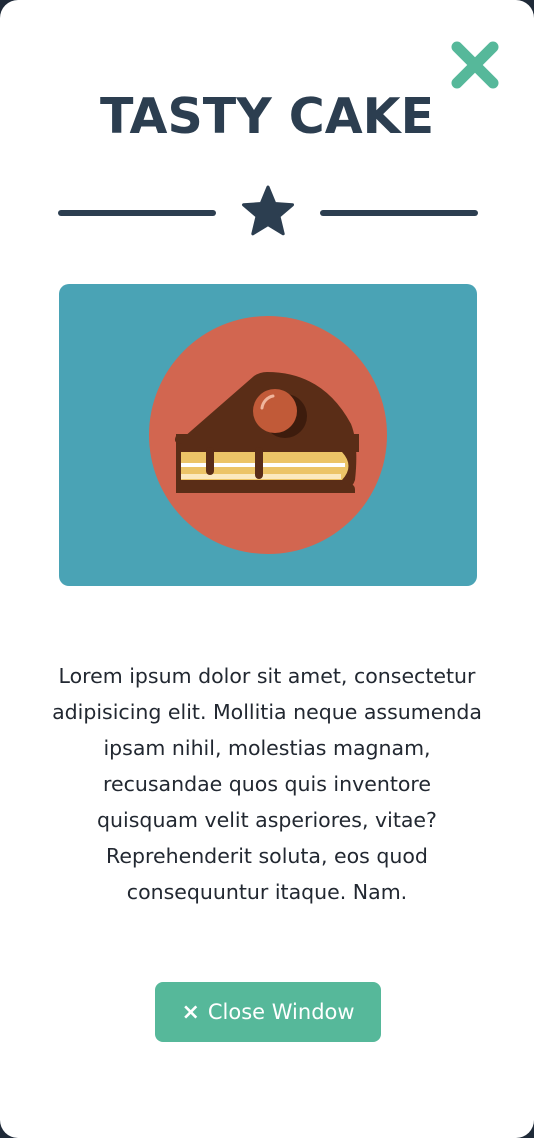 The width and height of the screenshot is (534, 1138). Describe the element at coordinates (267, 116) in the screenshot. I see `modal-title: TASTY CAKE` at that location.